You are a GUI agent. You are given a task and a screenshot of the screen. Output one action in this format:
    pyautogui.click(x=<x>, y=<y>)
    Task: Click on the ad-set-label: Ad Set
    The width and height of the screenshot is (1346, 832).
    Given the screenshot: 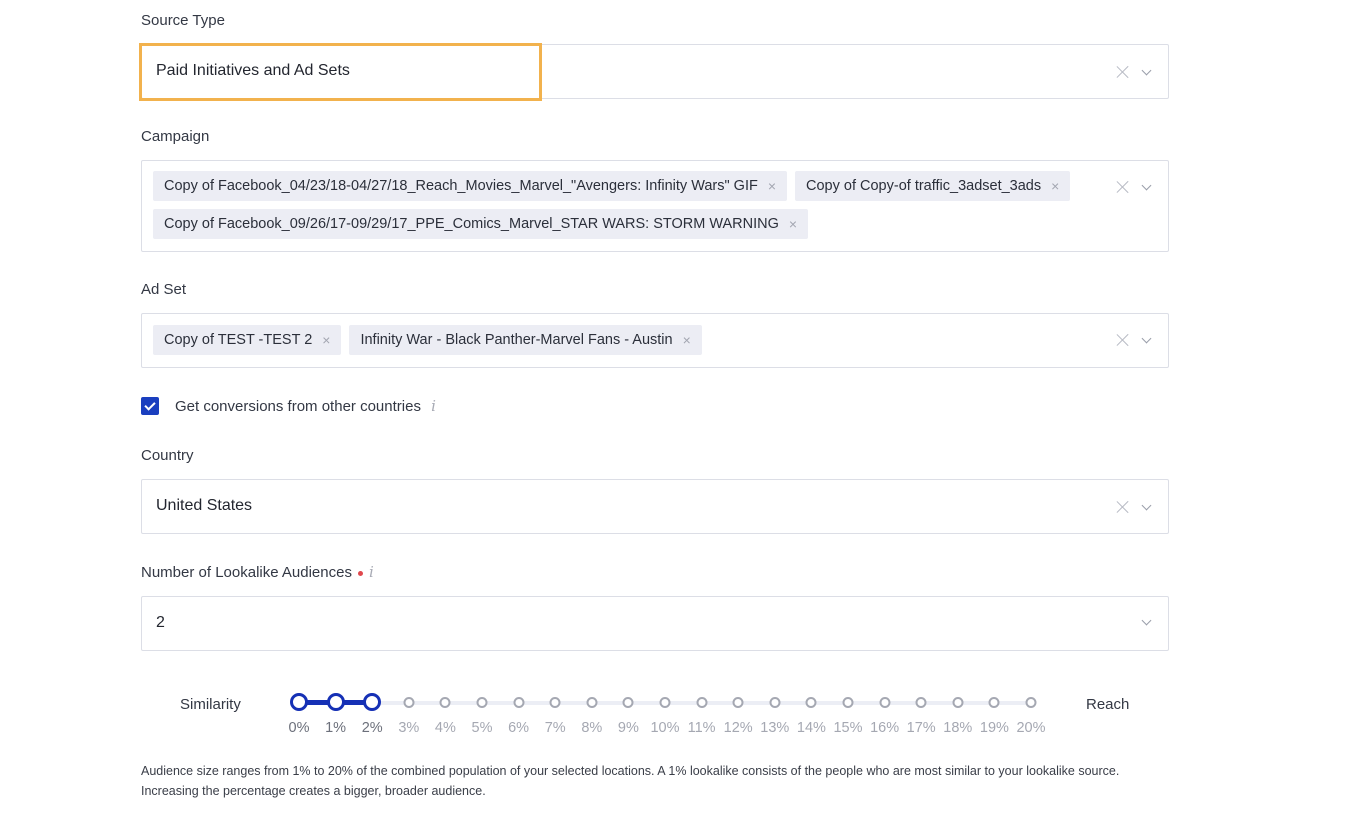 What is the action you would take?
    pyautogui.click(x=164, y=289)
    